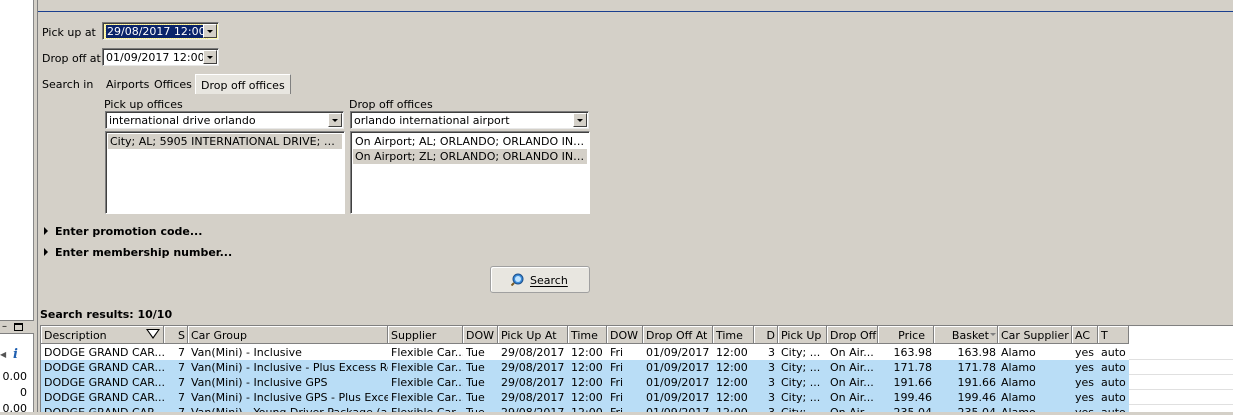 The image size is (1233, 415). I want to click on column-header-ac: AC, so click(1085, 335).